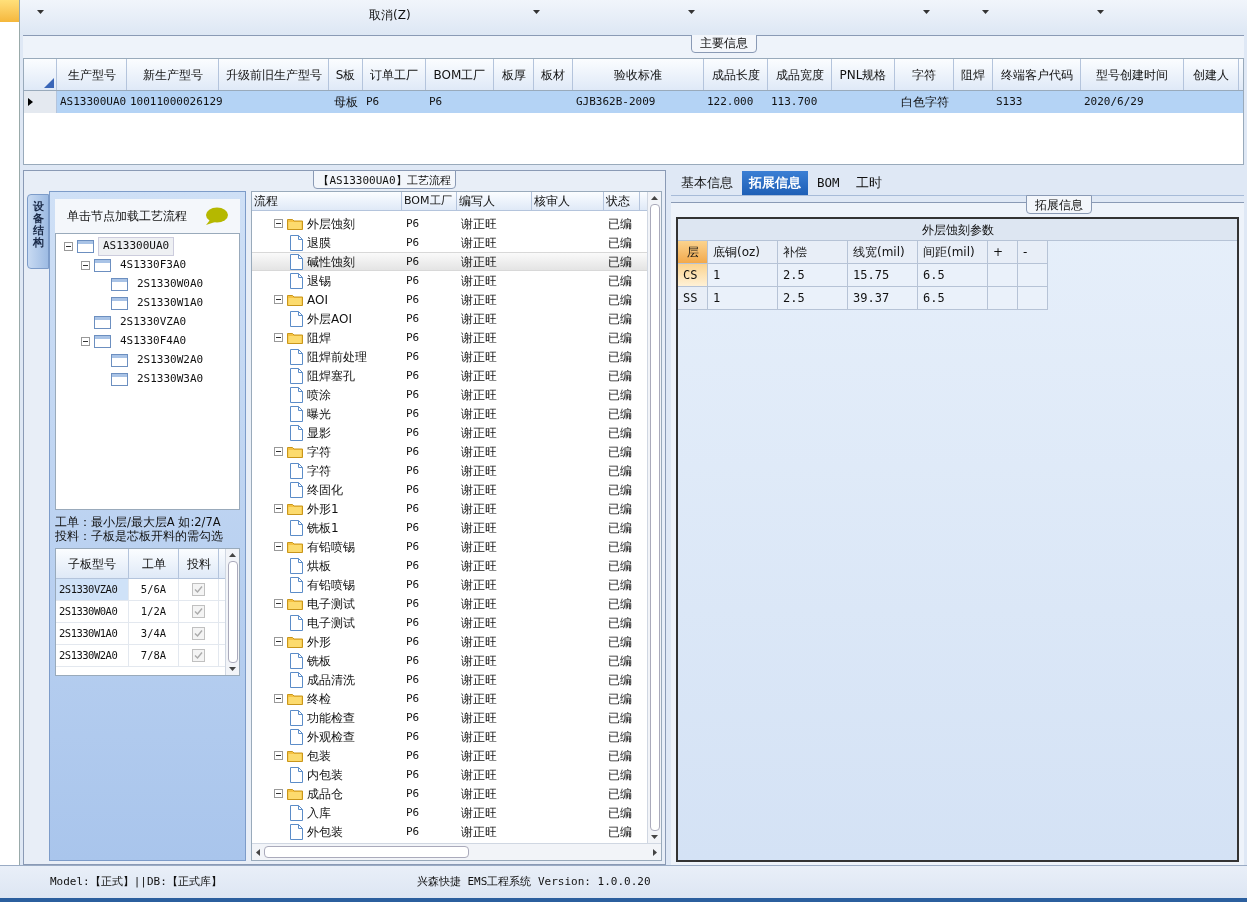 Image resolution: width=1247 pixels, height=902 pixels. Describe the element at coordinates (638, 74) in the screenshot. I see `column-header: 验收标准` at that location.